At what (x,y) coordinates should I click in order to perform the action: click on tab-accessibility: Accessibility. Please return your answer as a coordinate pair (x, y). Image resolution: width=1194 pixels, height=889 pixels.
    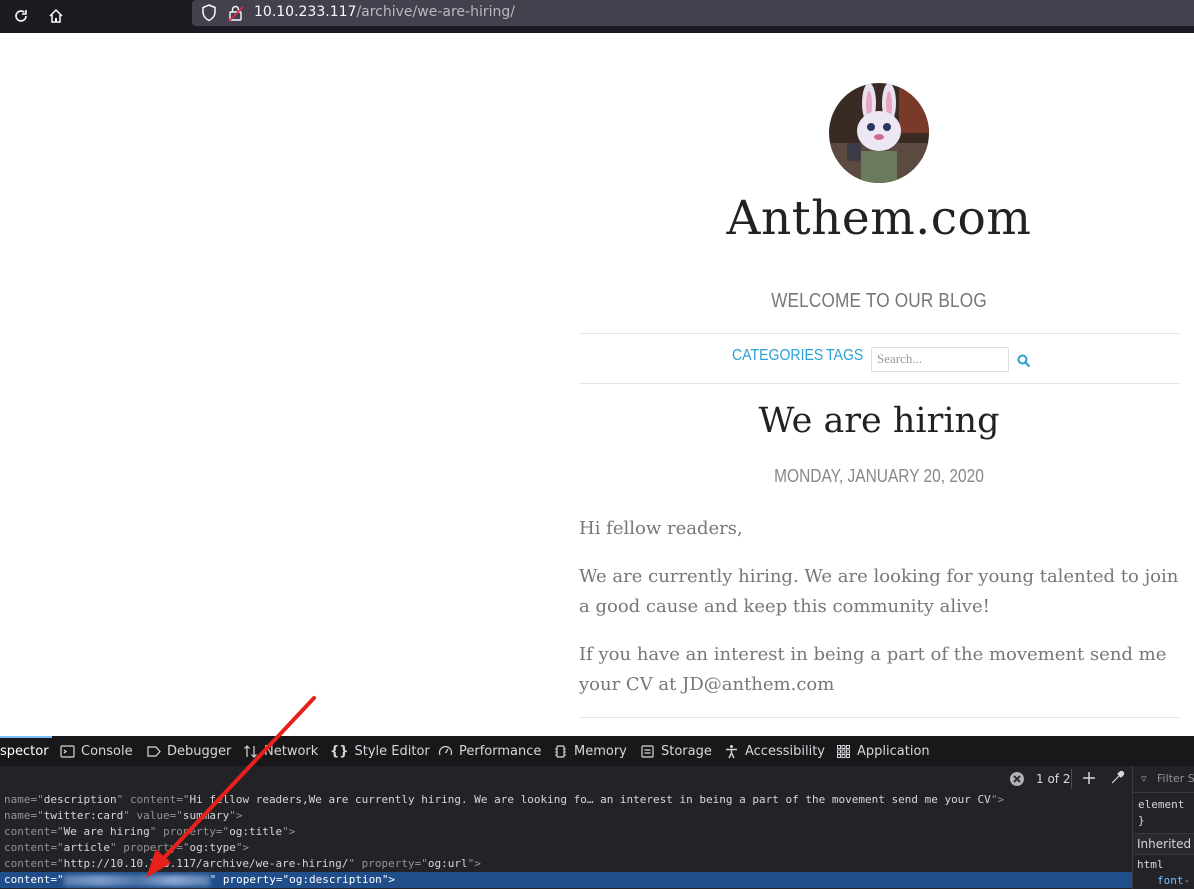
    Looking at the image, I should click on (774, 751).